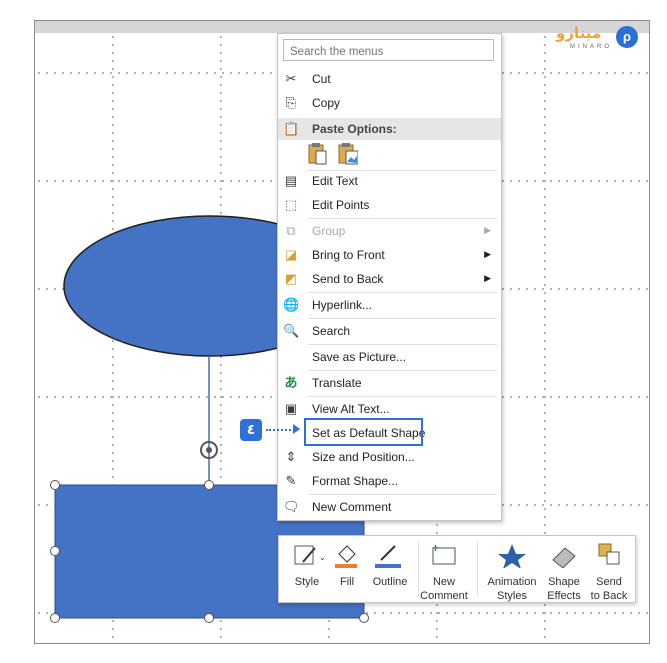  What do you see at coordinates (363, 432) in the screenshot?
I see `highlight-box` at bounding box center [363, 432].